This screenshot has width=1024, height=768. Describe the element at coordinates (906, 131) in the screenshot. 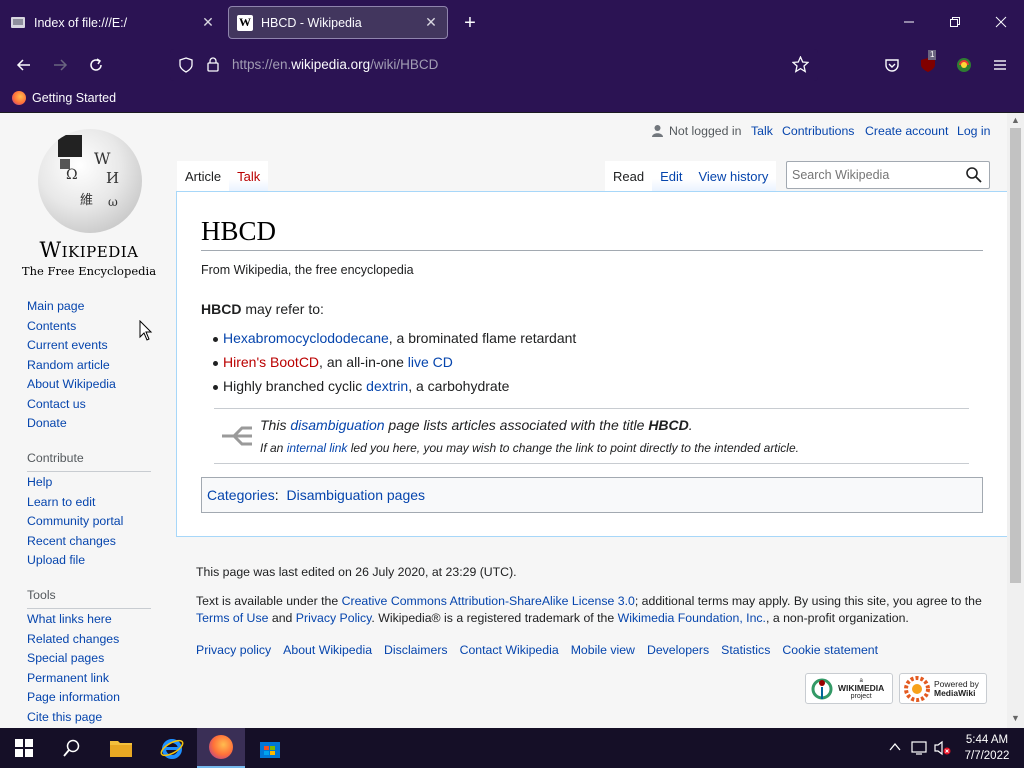

I see `create-account-link: Create account` at that location.